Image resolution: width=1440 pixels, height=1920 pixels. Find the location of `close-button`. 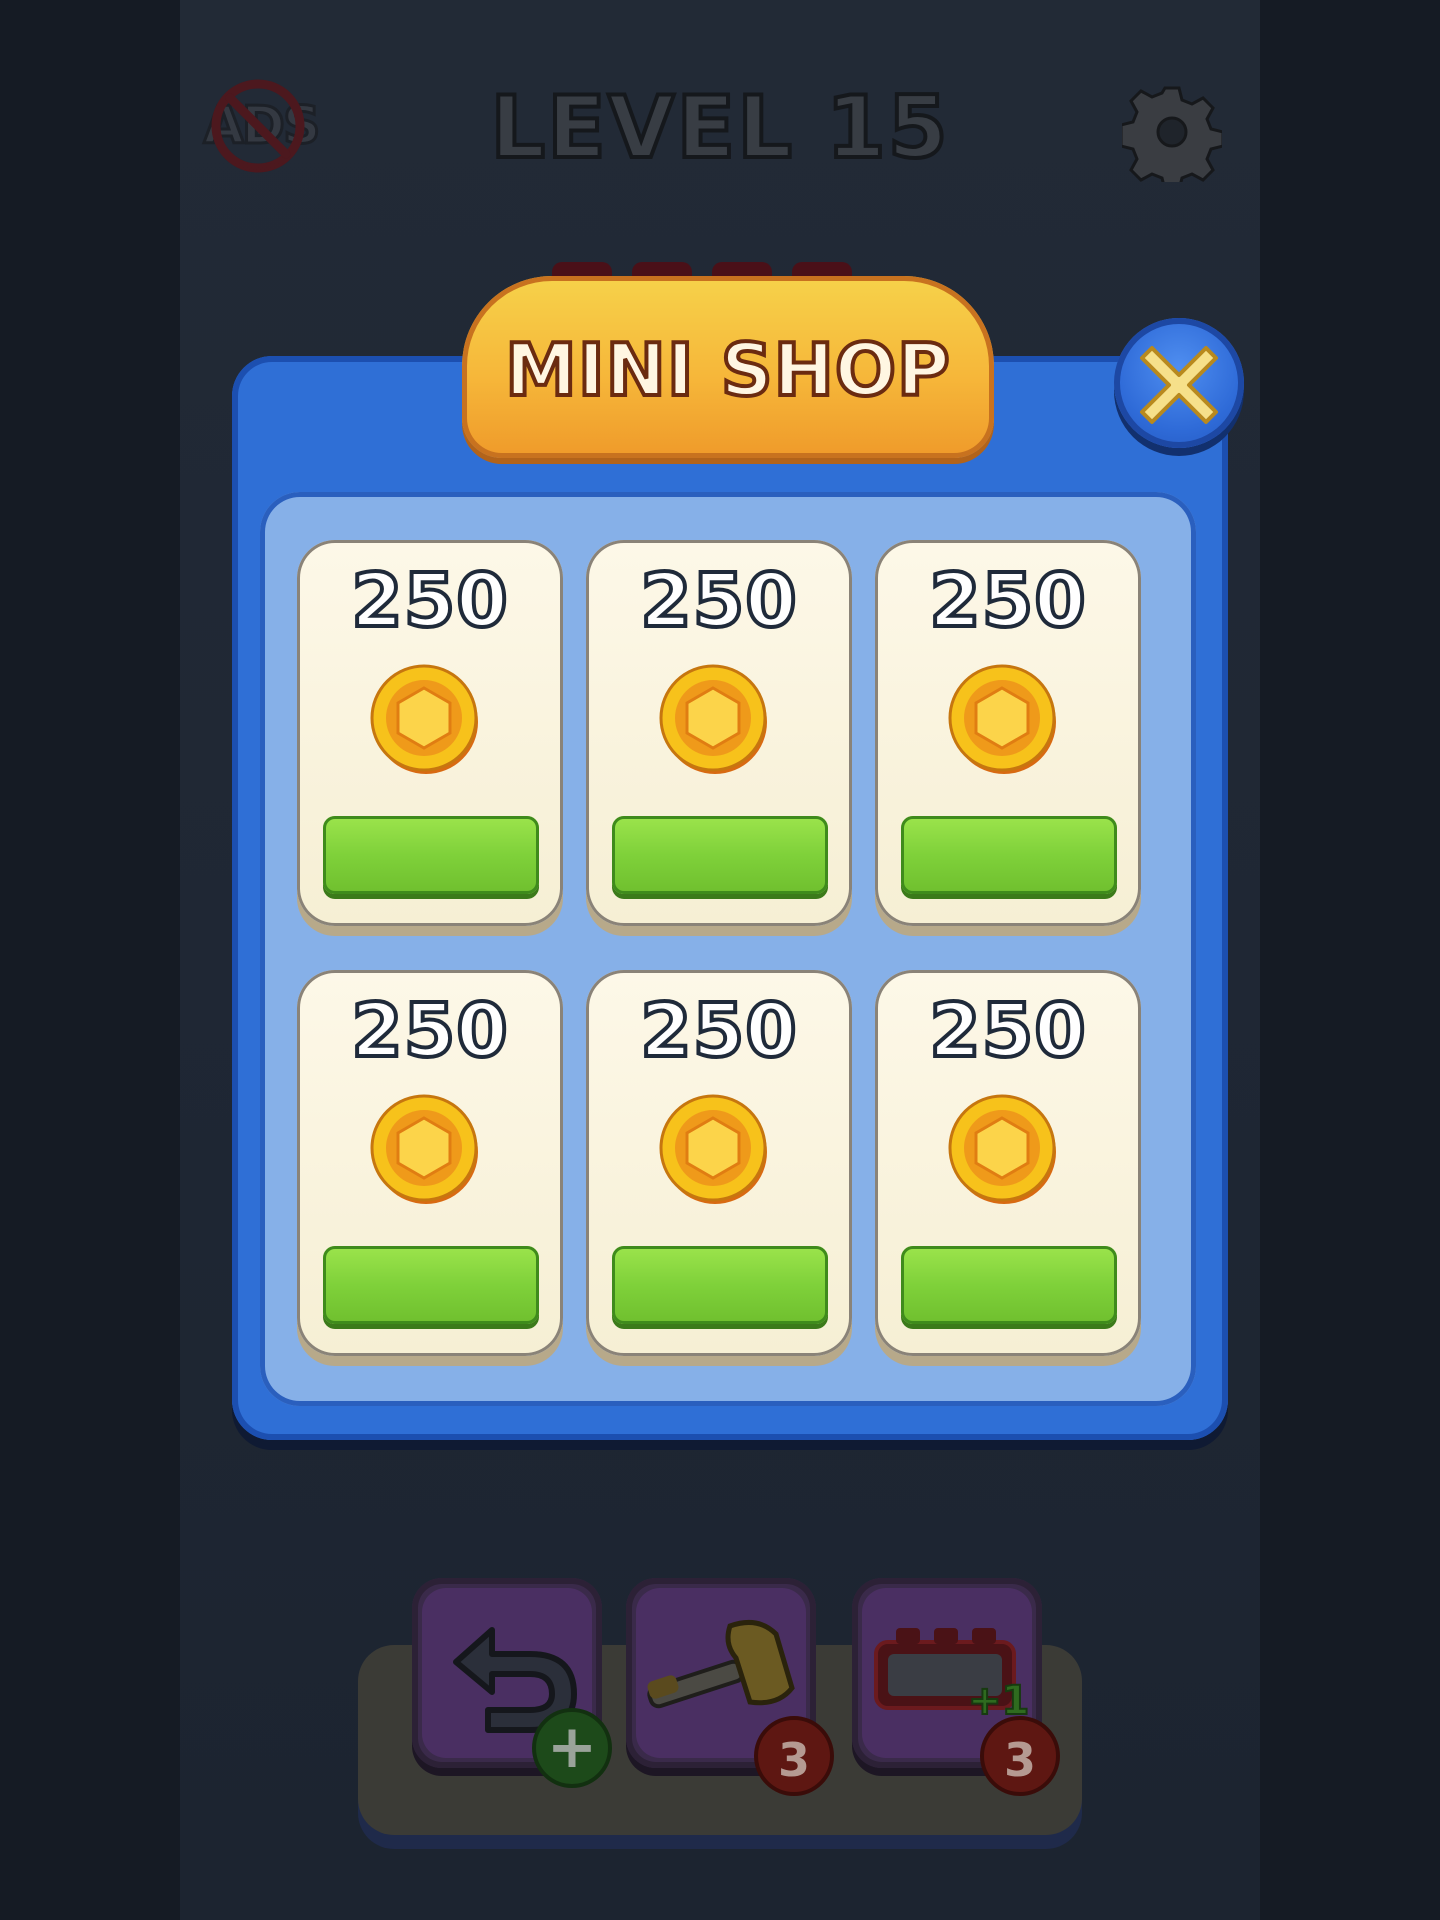

close-button is located at coordinates (1179, 383).